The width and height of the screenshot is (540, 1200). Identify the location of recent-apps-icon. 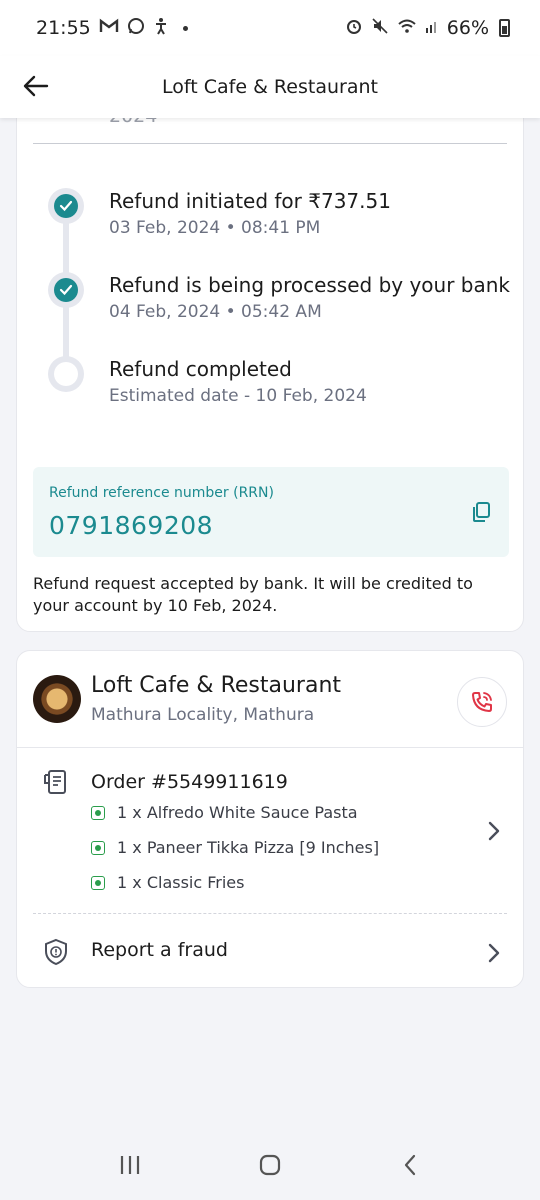
(130, 1165).